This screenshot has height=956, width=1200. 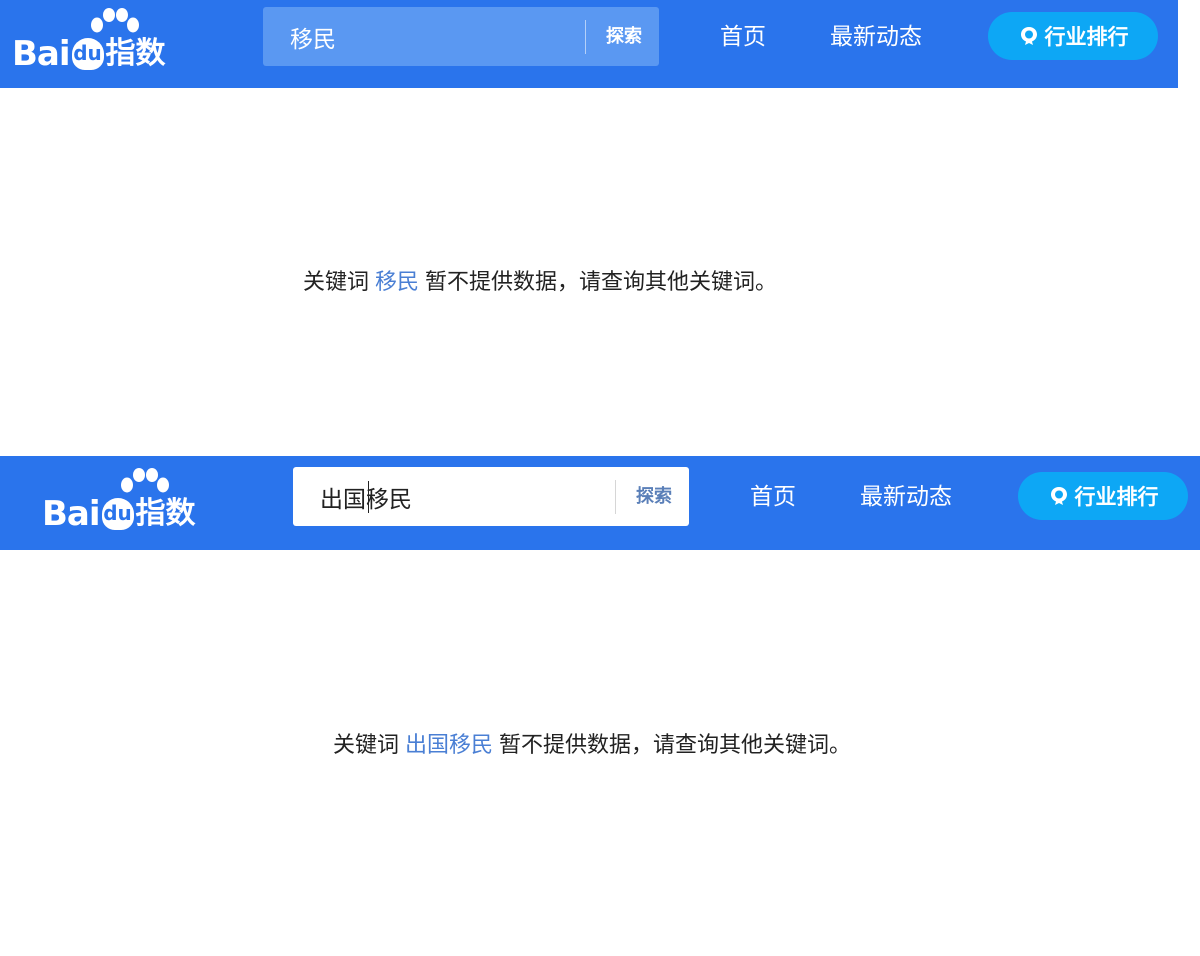 I want to click on text-cursor, so click(x=368, y=497).